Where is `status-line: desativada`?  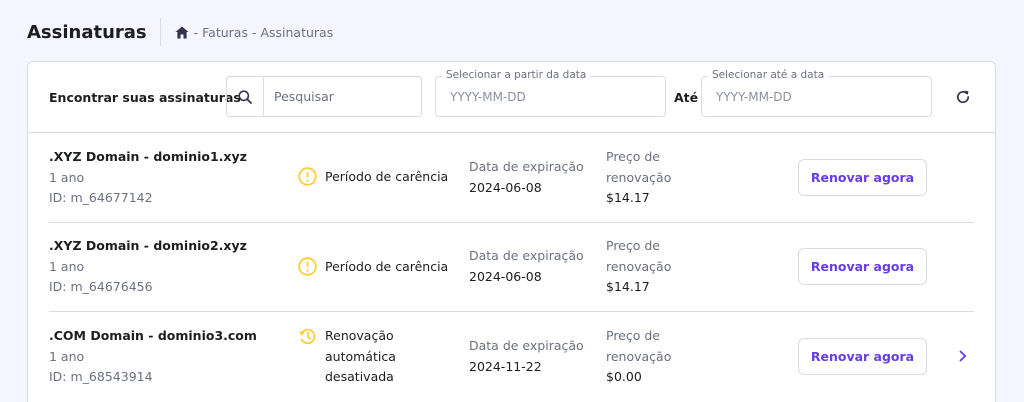
status-line: desativada is located at coordinates (359, 376).